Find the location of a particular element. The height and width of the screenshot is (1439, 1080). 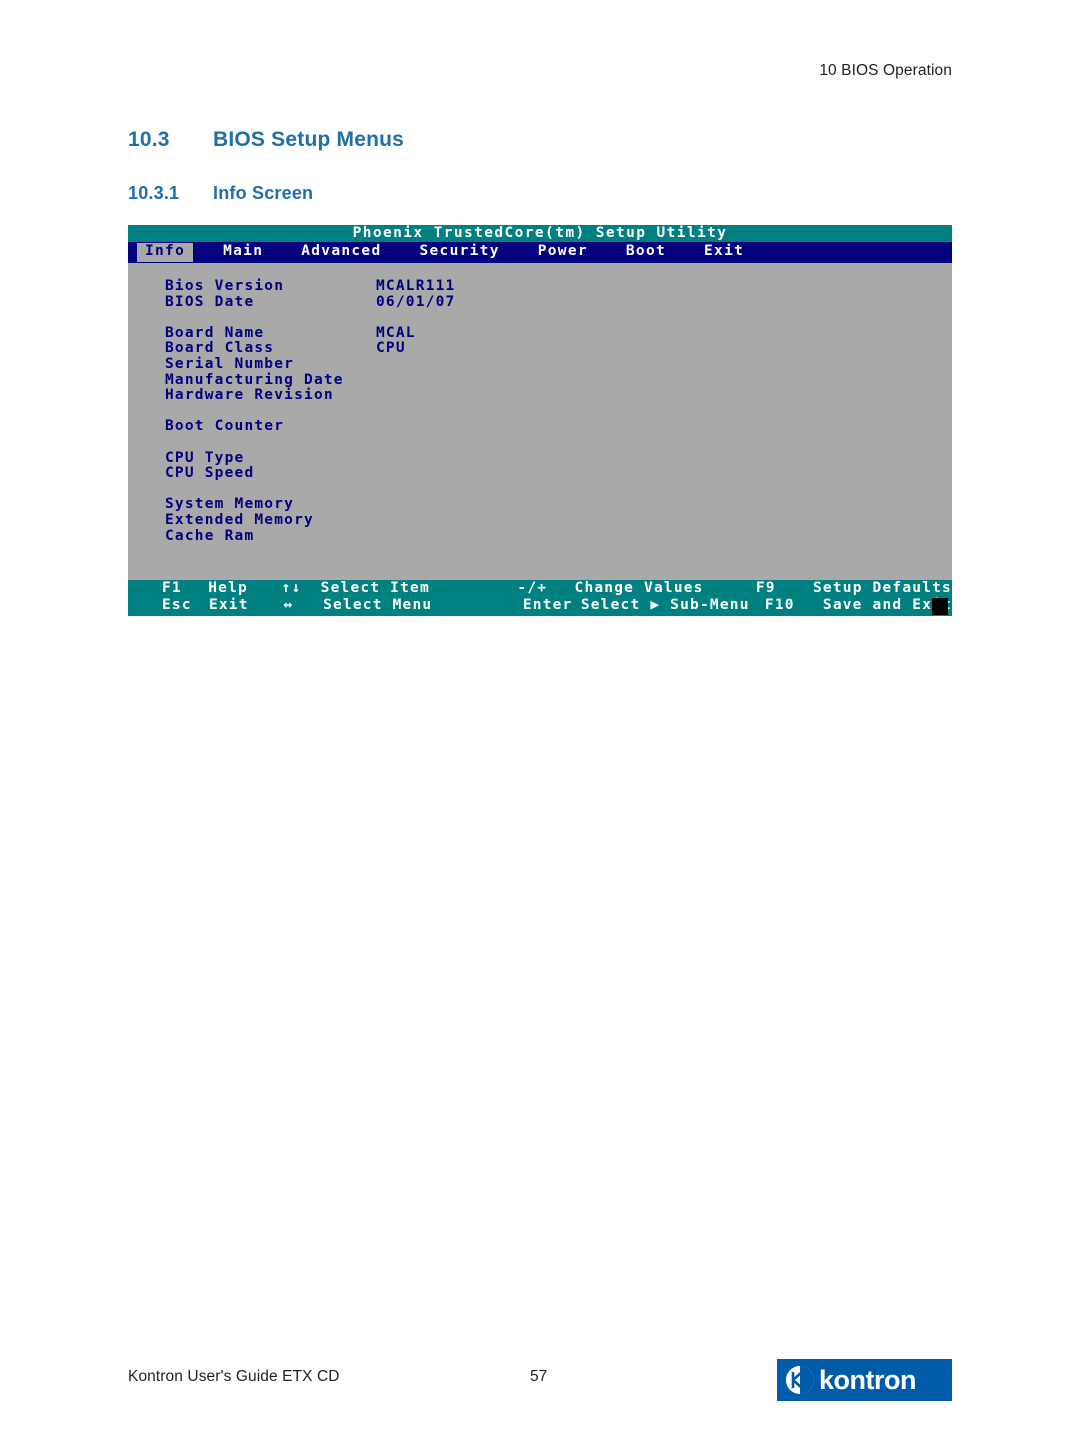

help-desc-select-item: Select Item is located at coordinates (375, 588).